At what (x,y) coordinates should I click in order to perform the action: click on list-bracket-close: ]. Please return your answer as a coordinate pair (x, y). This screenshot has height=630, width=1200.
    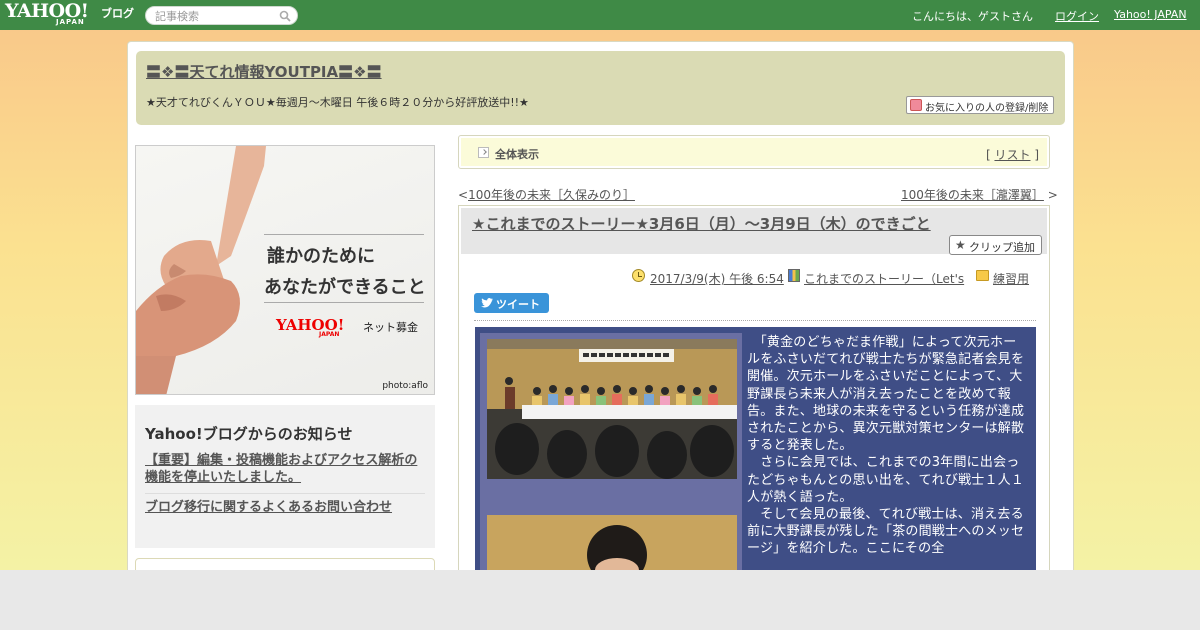
    Looking at the image, I should click on (1036, 155).